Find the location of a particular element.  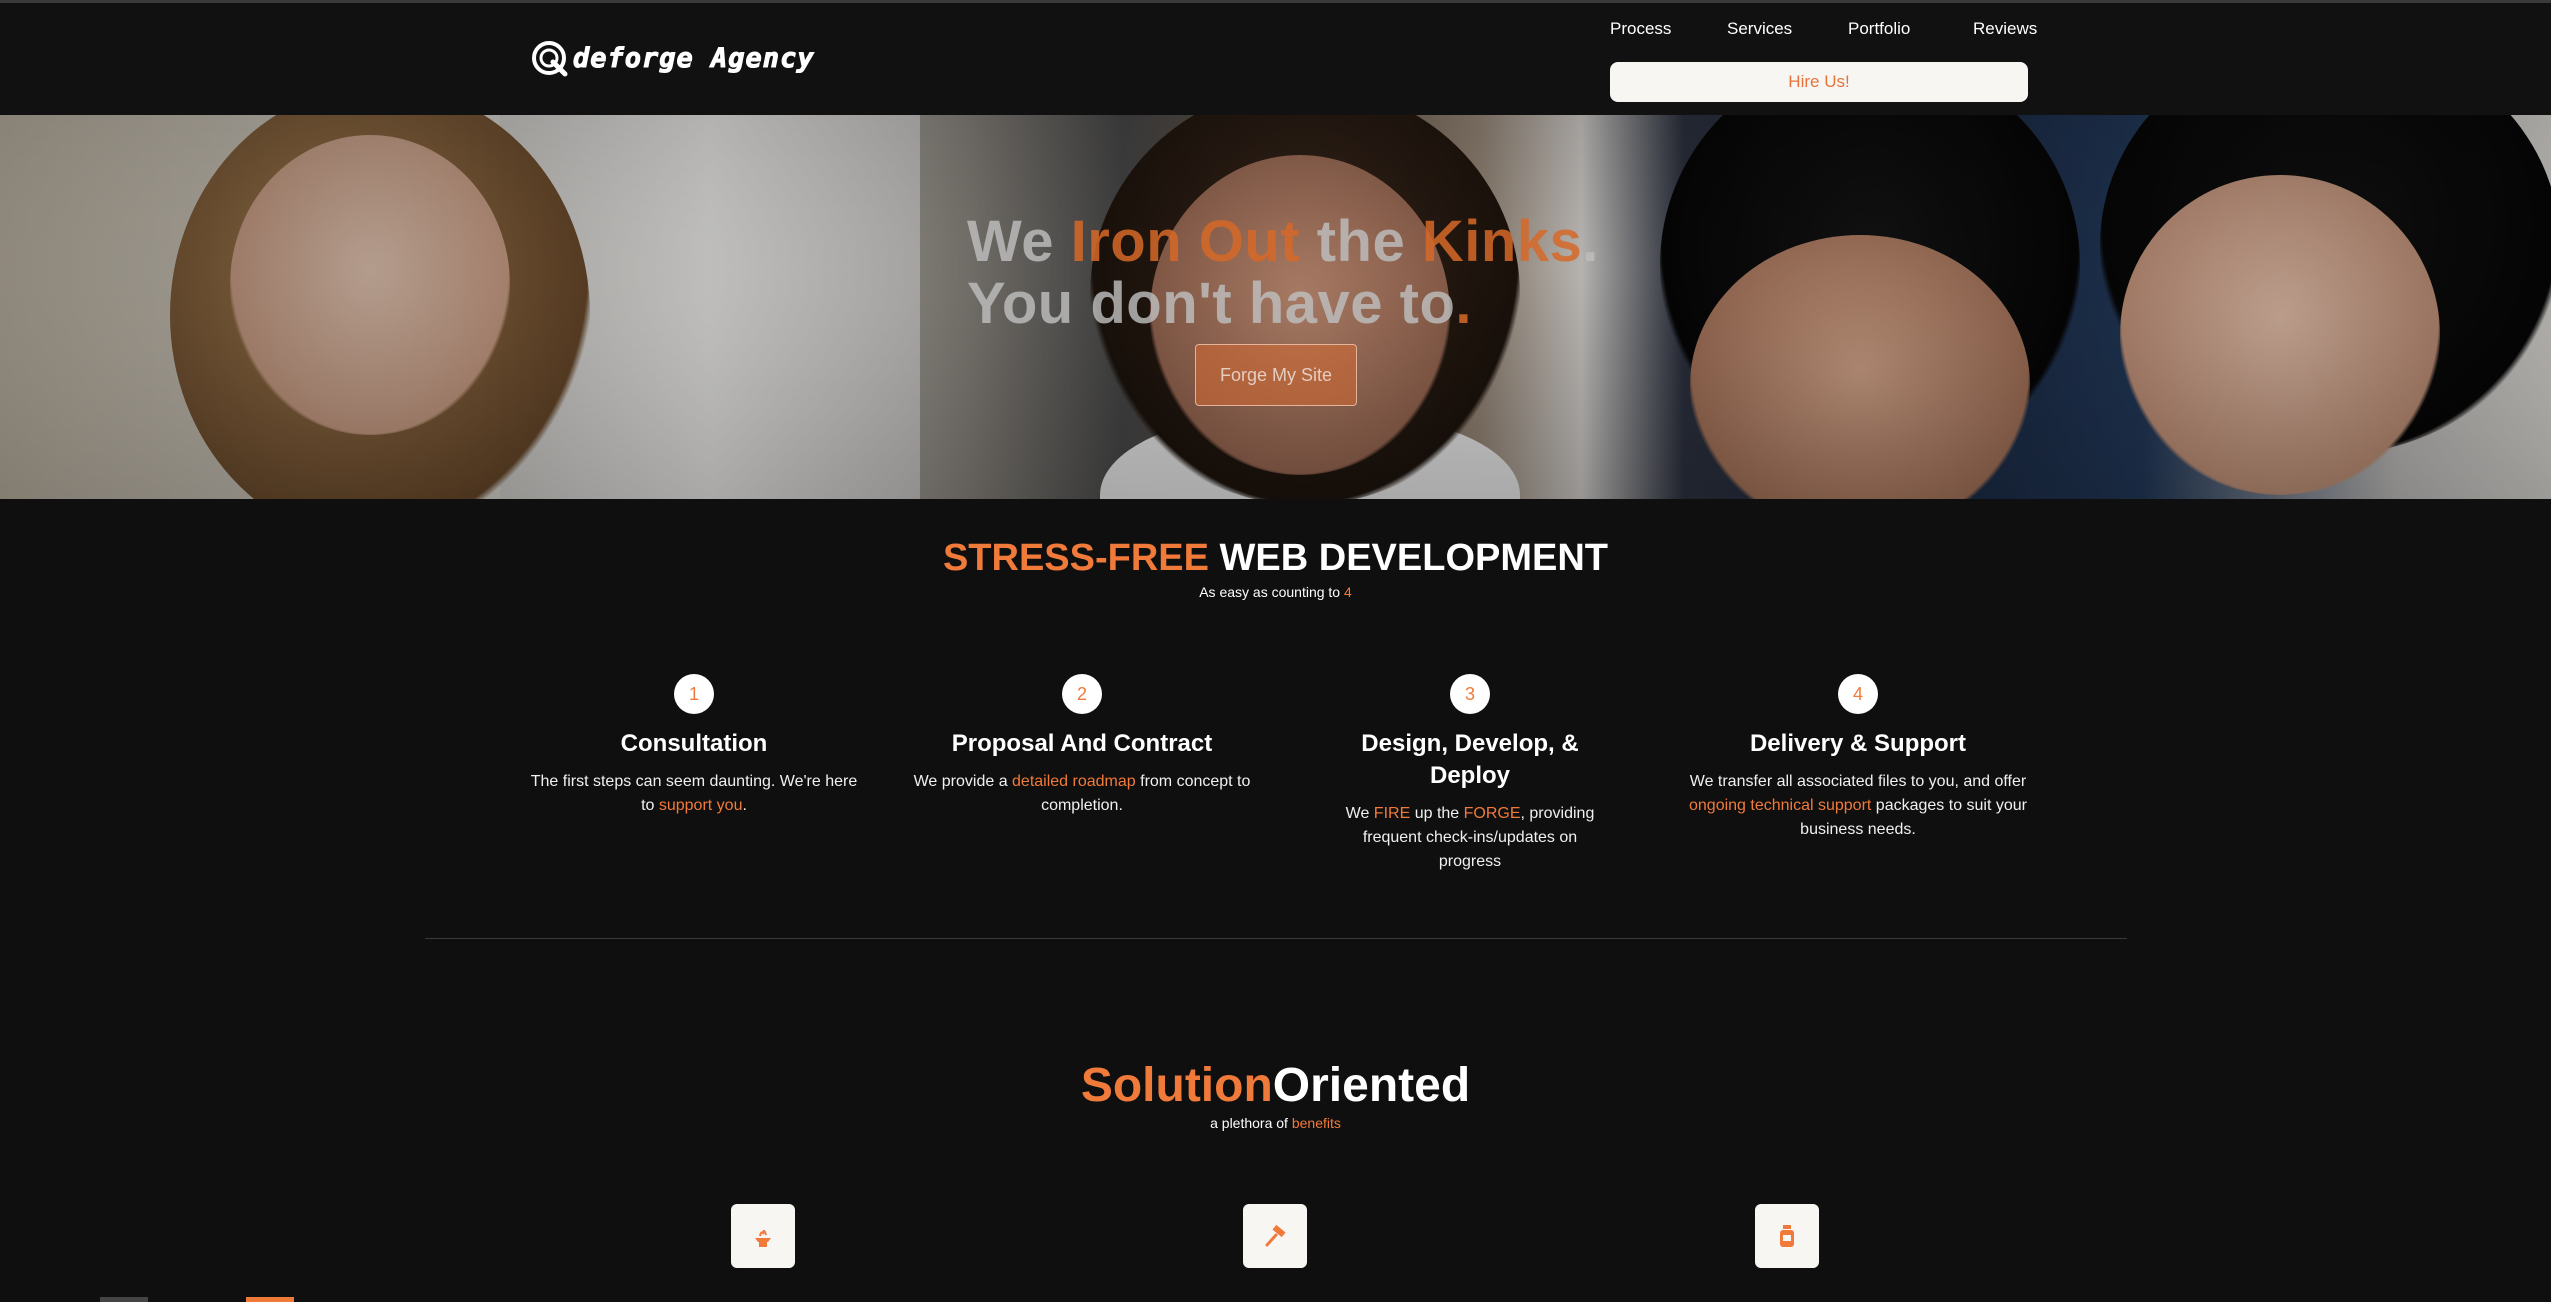

process-subtitle: As easy as counting to 4 is located at coordinates (1275, 592).